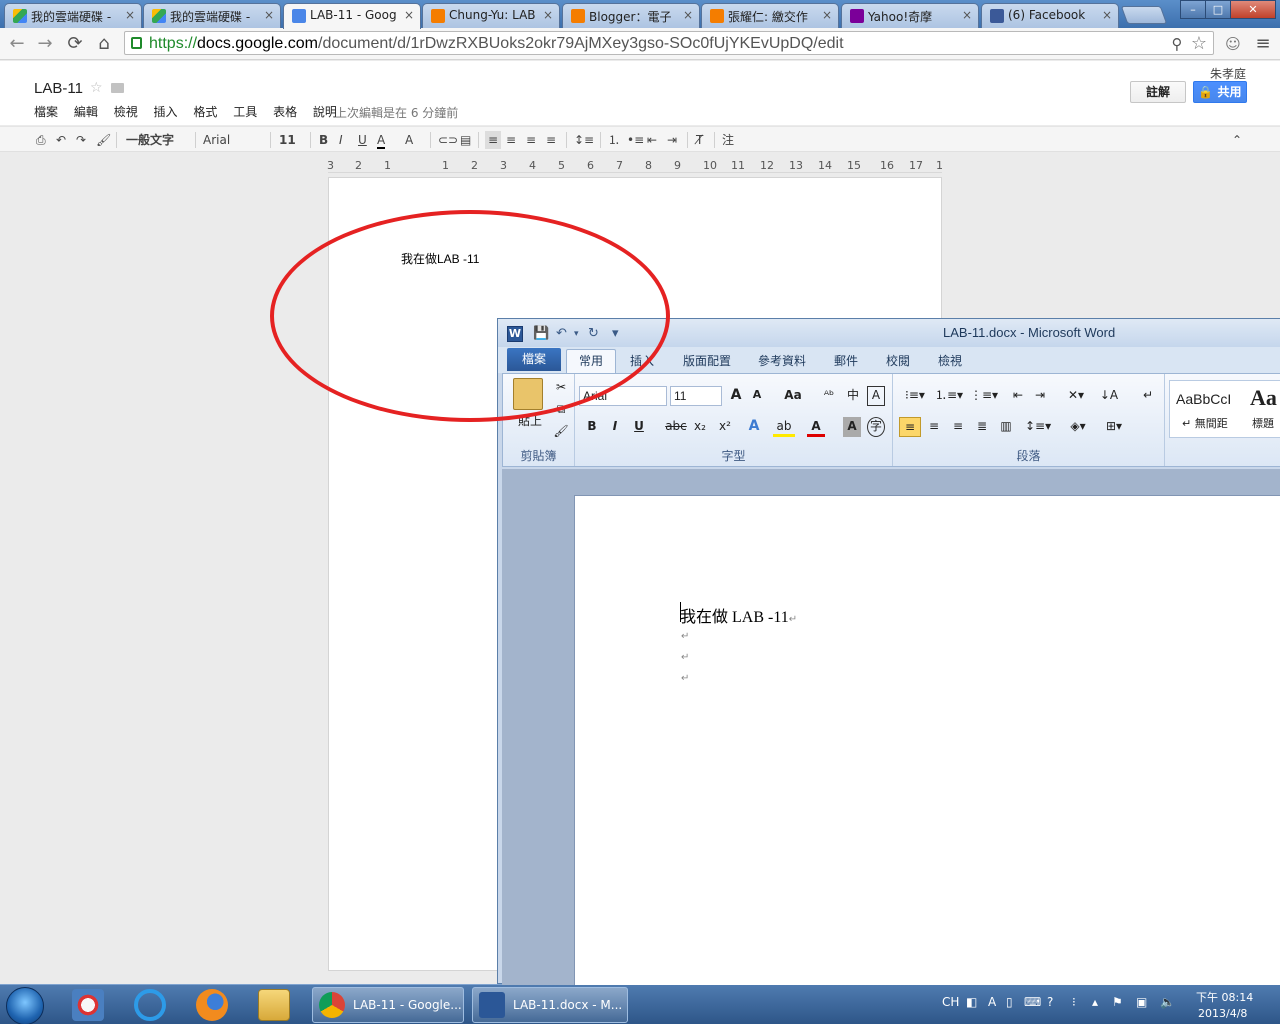 The image size is (1280, 1024). I want to click on tab-insert: 插入, so click(642, 360).